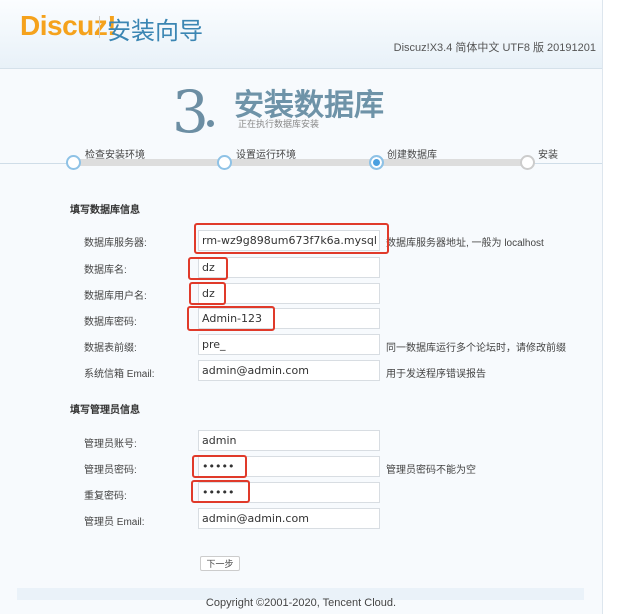 This screenshot has height=614, width=631. What do you see at coordinates (110, 348) in the screenshot?
I see `field-label: 数据表前缀:` at bounding box center [110, 348].